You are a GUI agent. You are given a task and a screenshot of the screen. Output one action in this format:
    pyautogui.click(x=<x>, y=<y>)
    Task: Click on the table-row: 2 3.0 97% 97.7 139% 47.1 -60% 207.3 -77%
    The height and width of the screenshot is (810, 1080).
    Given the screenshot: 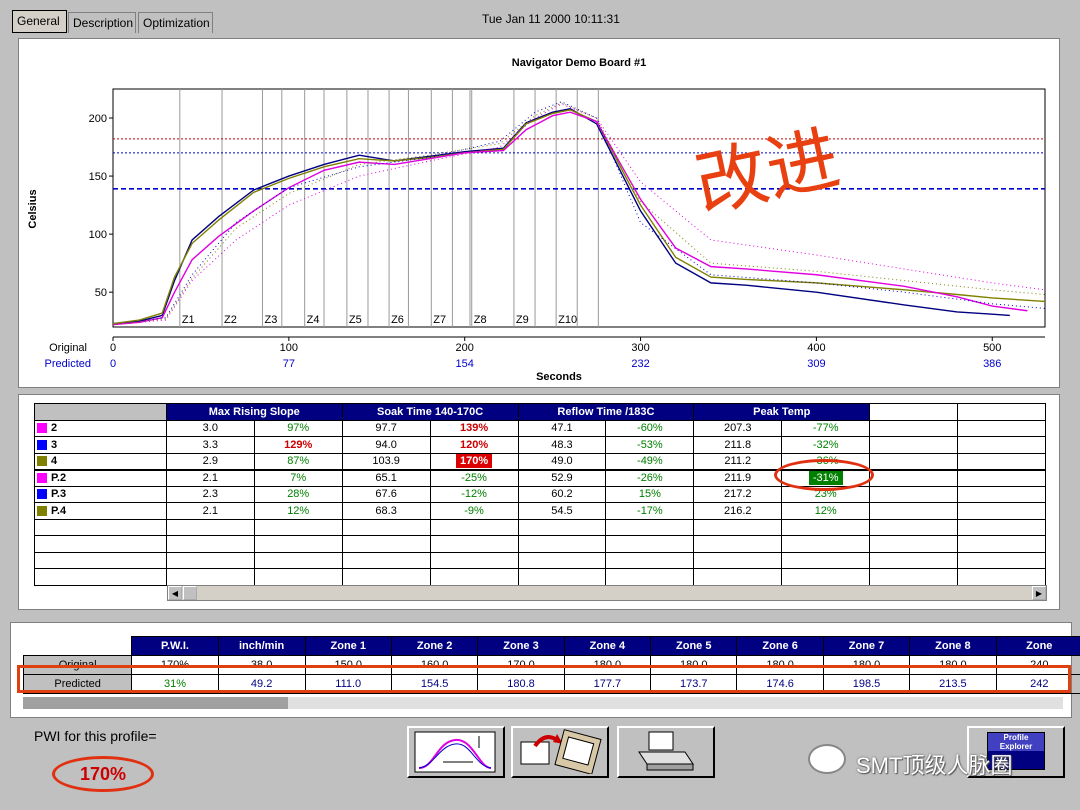 What is the action you would take?
    pyautogui.click(x=540, y=428)
    